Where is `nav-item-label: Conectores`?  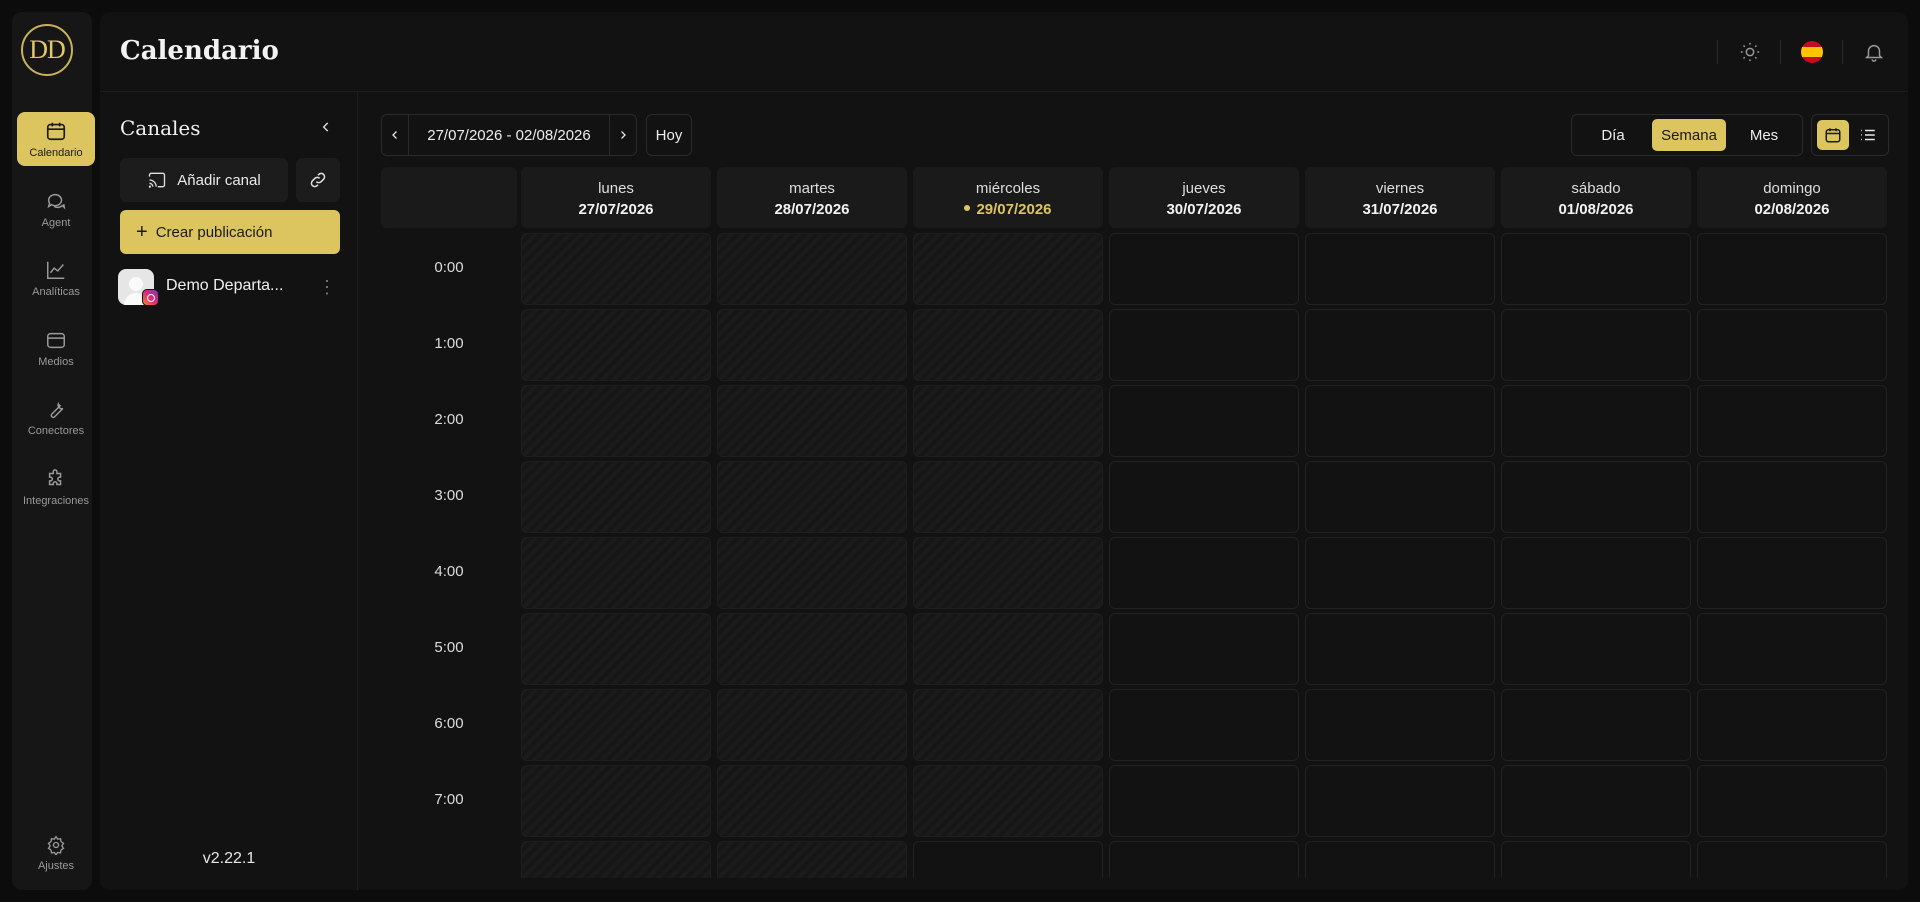
nav-item-label: Conectores is located at coordinates (56, 430).